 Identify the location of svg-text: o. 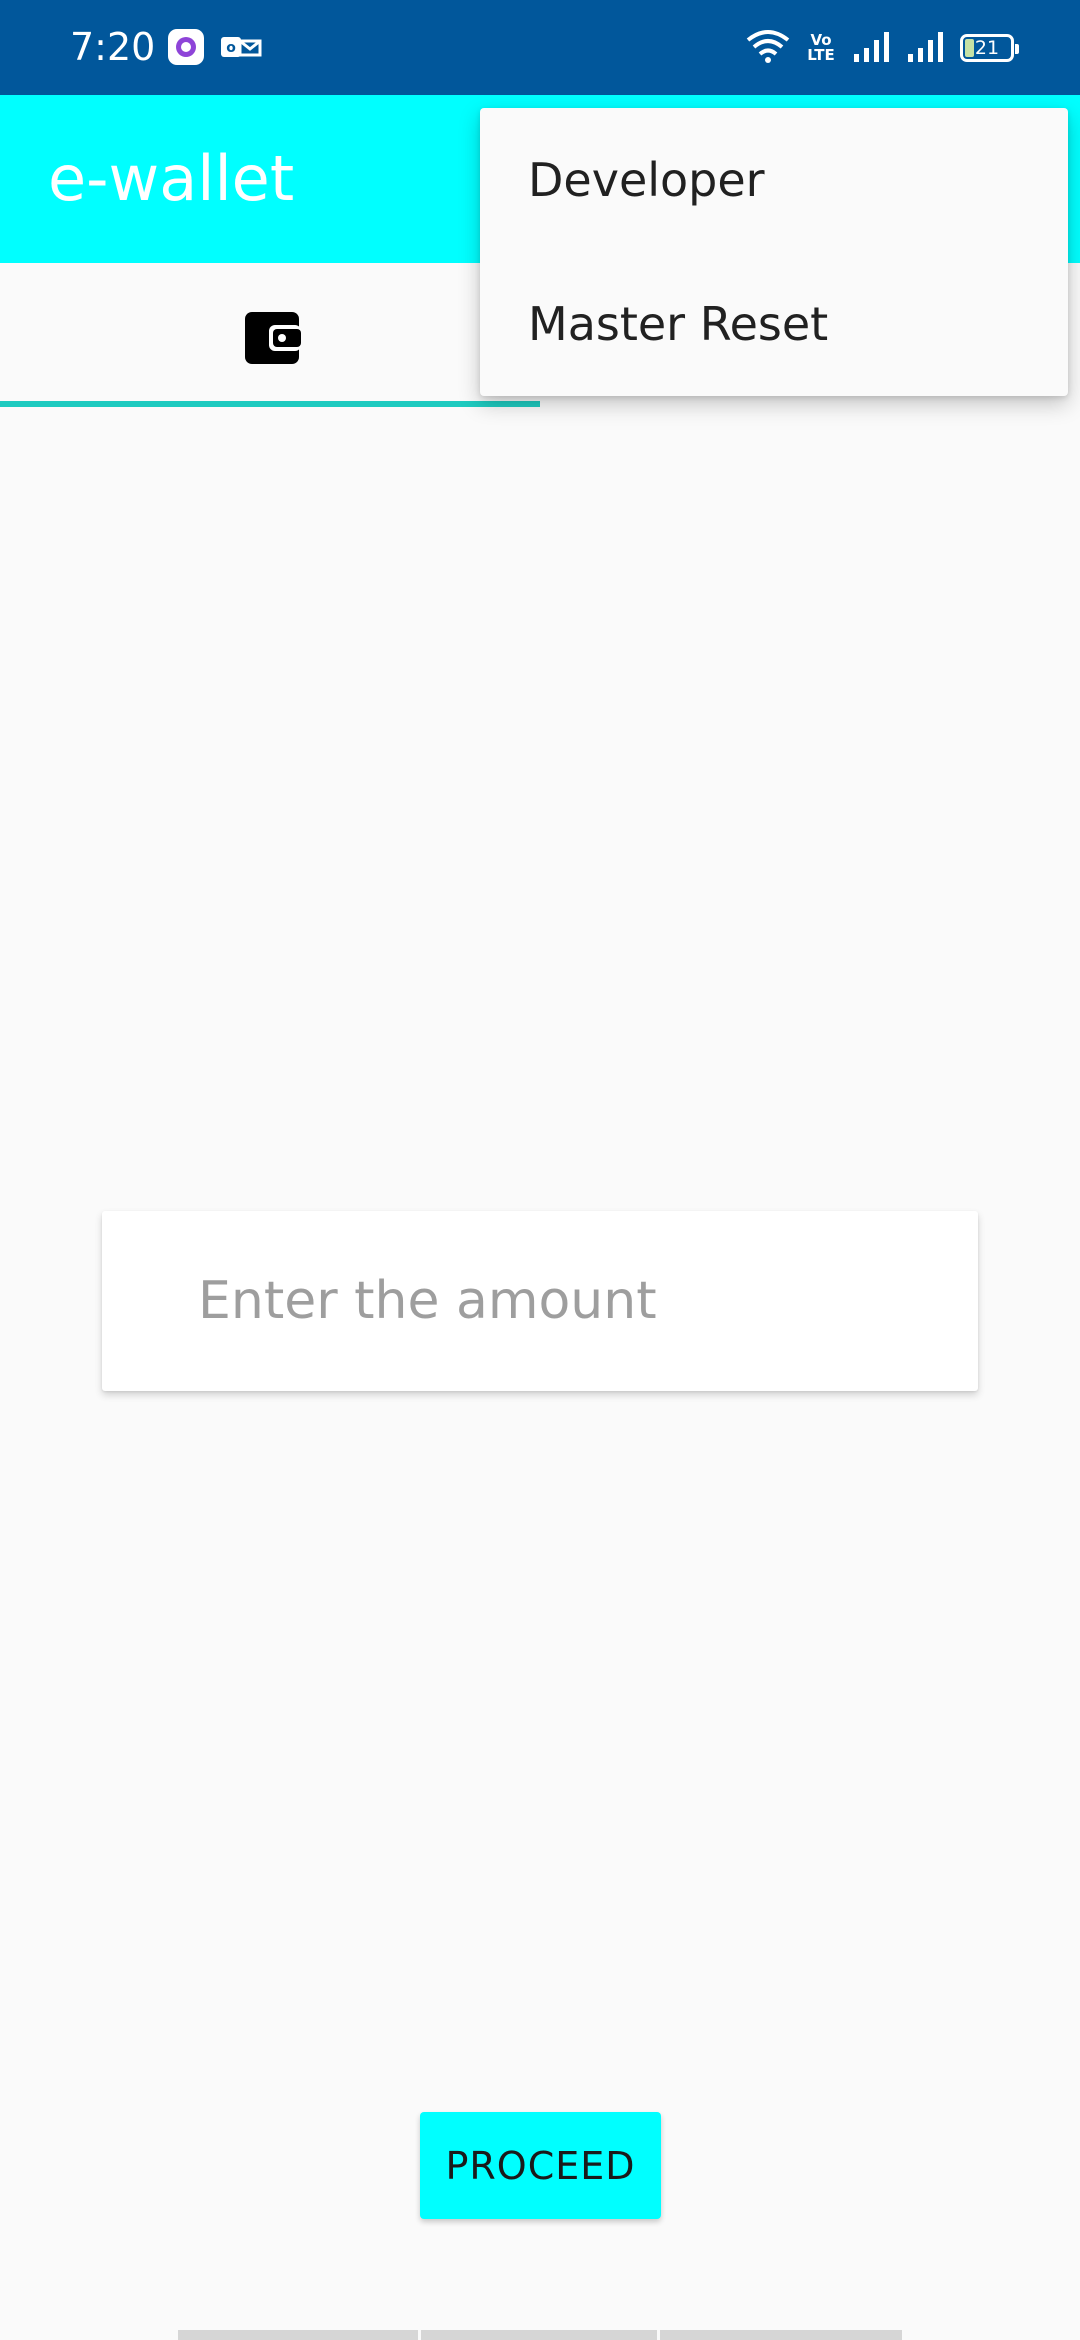
(231, 48).